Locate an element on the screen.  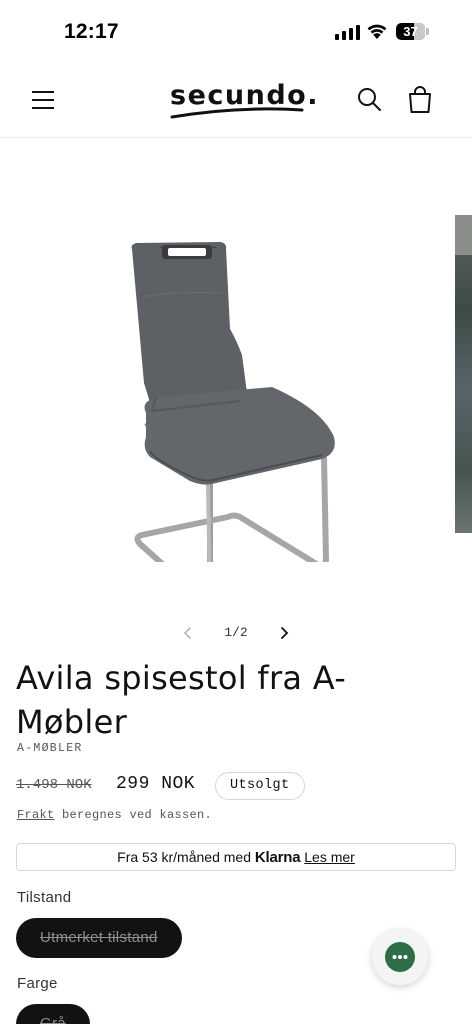
status-time: 12:17 is located at coordinates (91, 31).